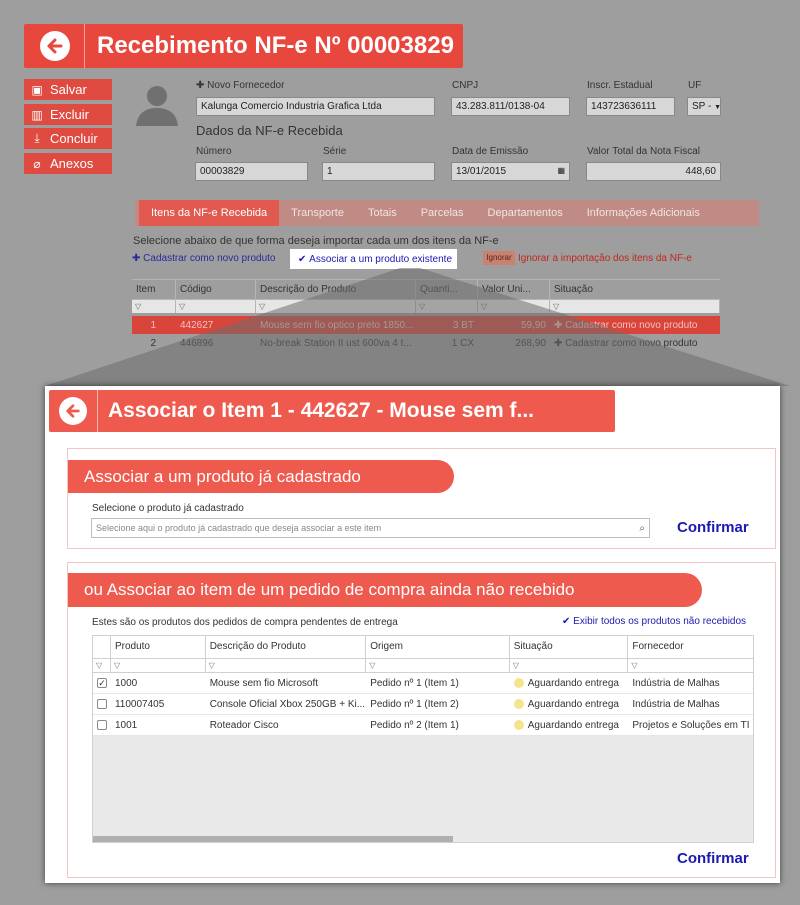 This screenshot has width=800, height=905. I want to click on col-select, so click(102, 647).